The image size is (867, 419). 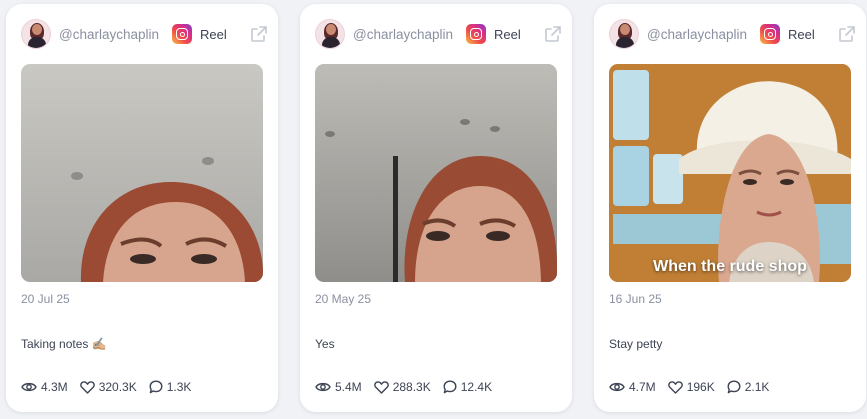 What do you see at coordinates (757, 387) in the screenshot?
I see `comments-count: 2.1K` at bounding box center [757, 387].